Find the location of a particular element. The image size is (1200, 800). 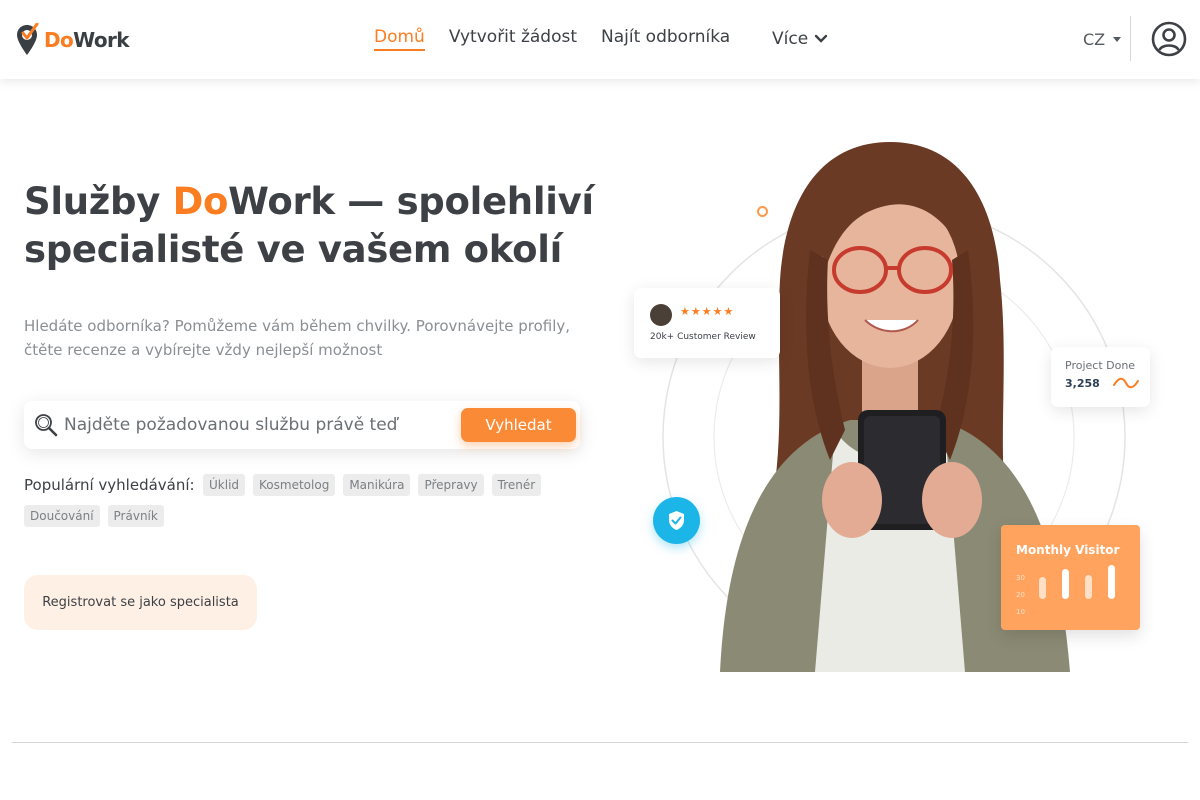

visitor-tick: 30 is located at coordinates (1020, 578).